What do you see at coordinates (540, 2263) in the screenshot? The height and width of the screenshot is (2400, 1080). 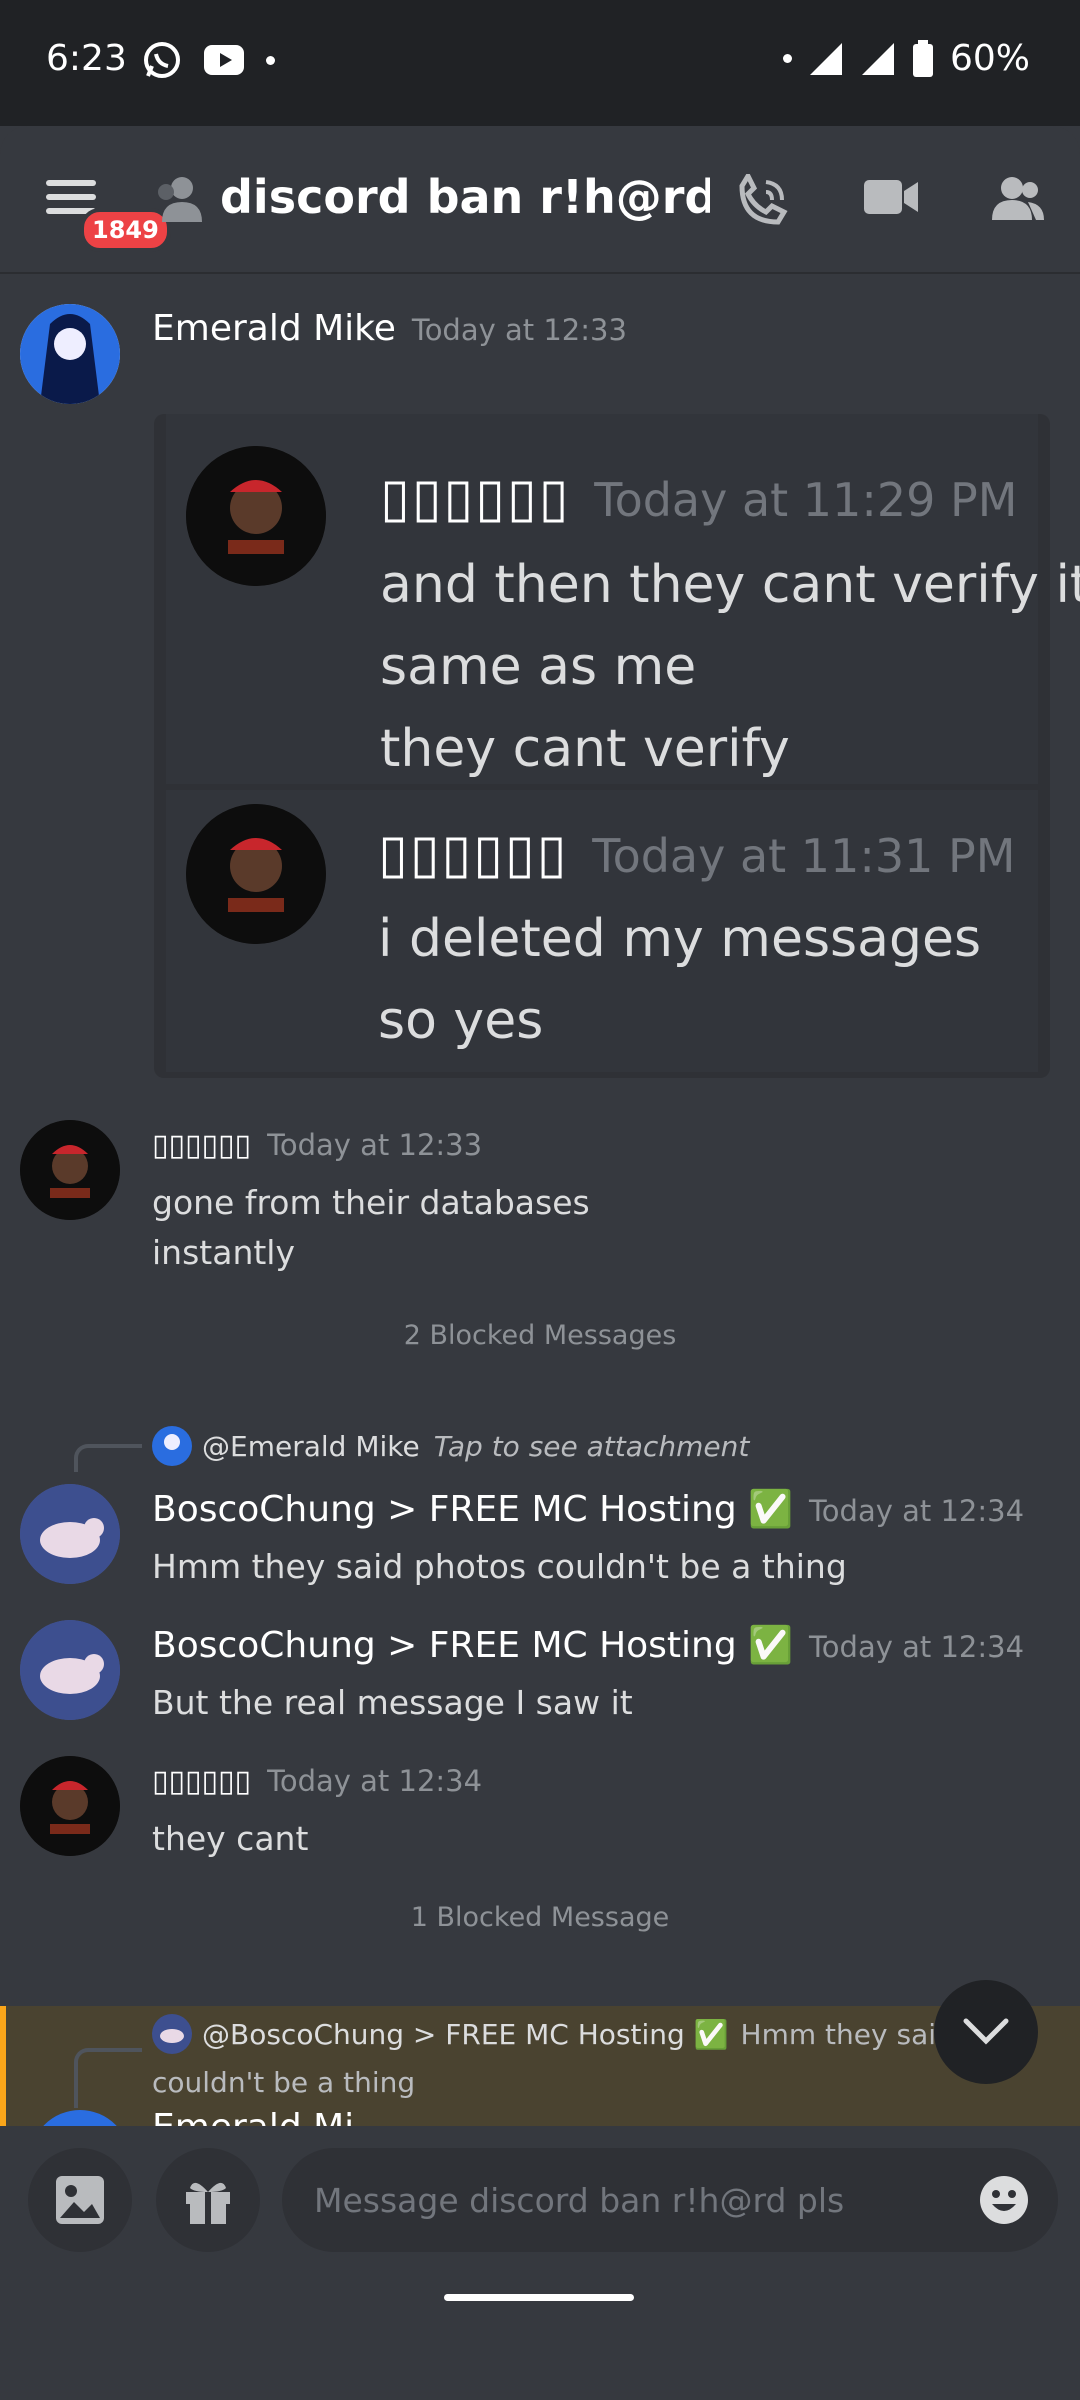 I see `message-composer` at bounding box center [540, 2263].